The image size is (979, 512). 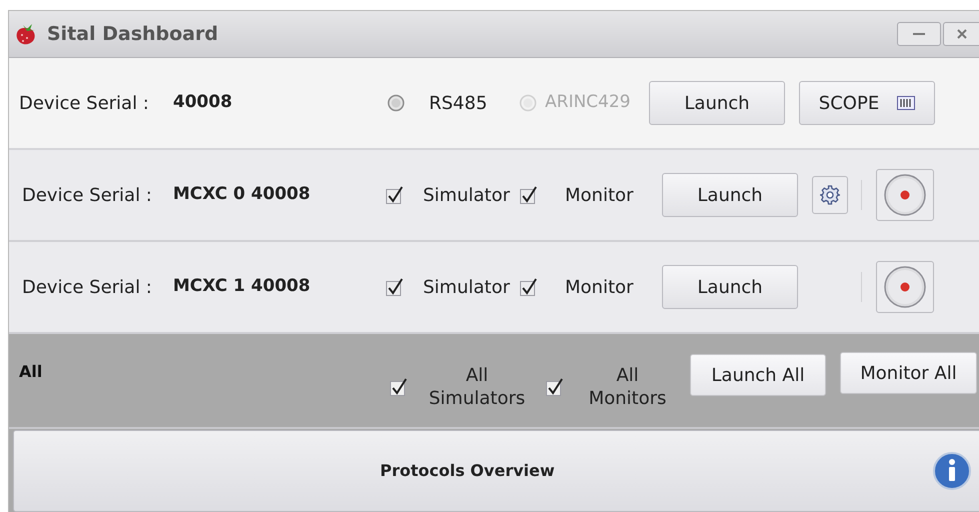 I want to click on minimize-icon, so click(x=919, y=34).